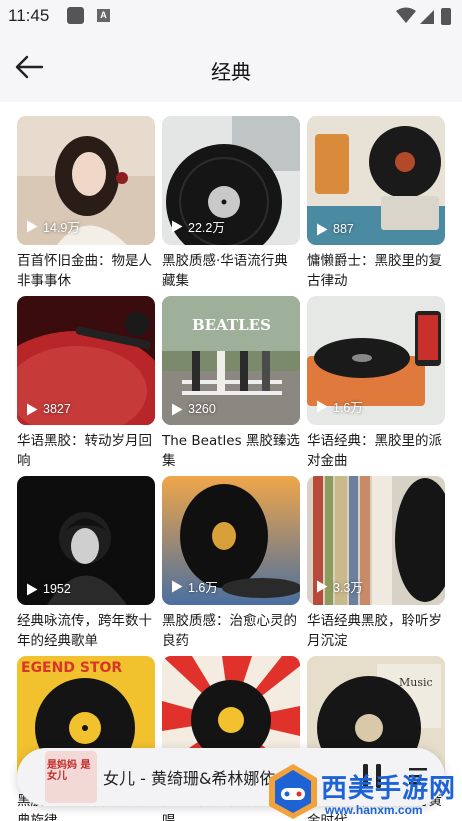 This screenshot has height=821, width=462. What do you see at coordinates (335, 229) in the screenshot?
I see `play-count: 887` at bounding box center [335, 229].